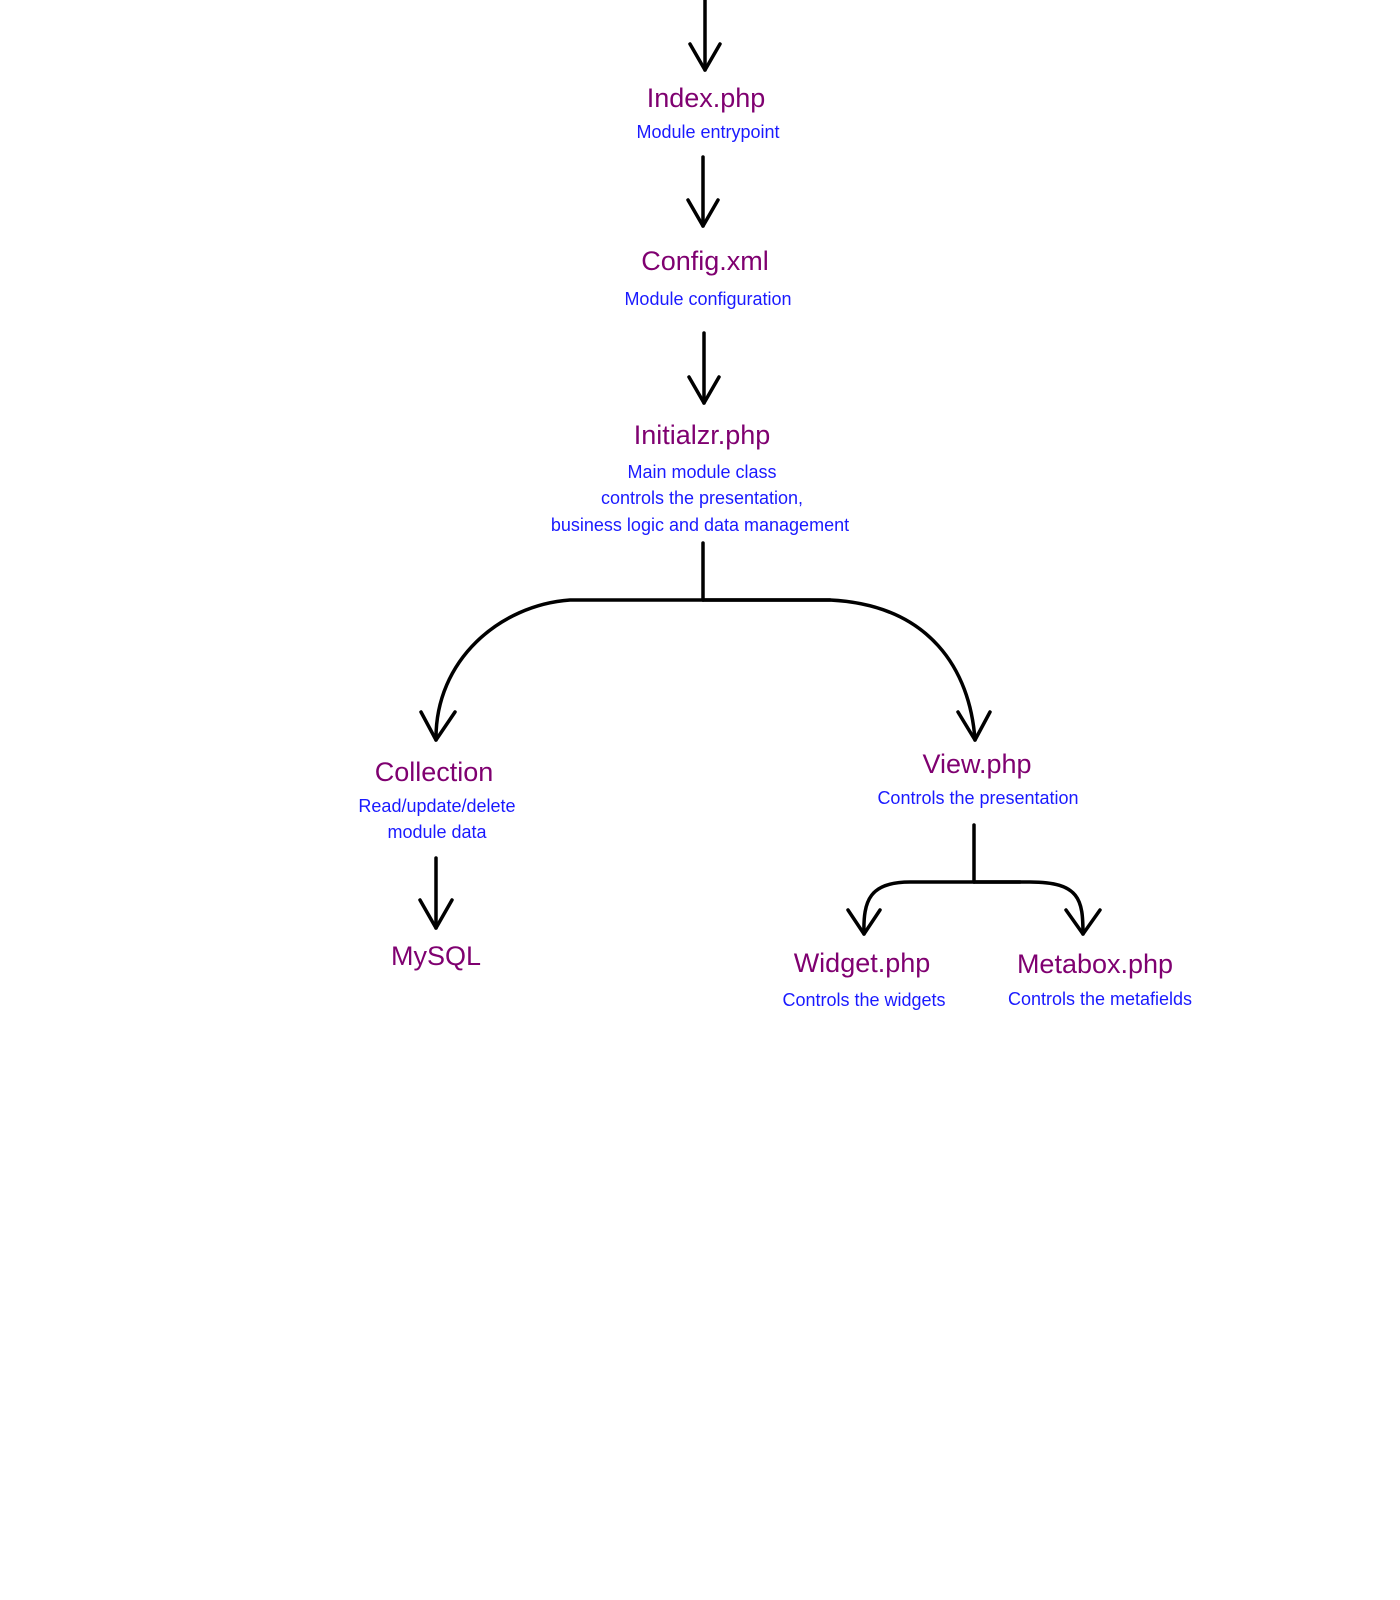 The height and width of the screenshot is (1600, 1400). I want to click on node-description: Read/update/delete, so click(436, 806).